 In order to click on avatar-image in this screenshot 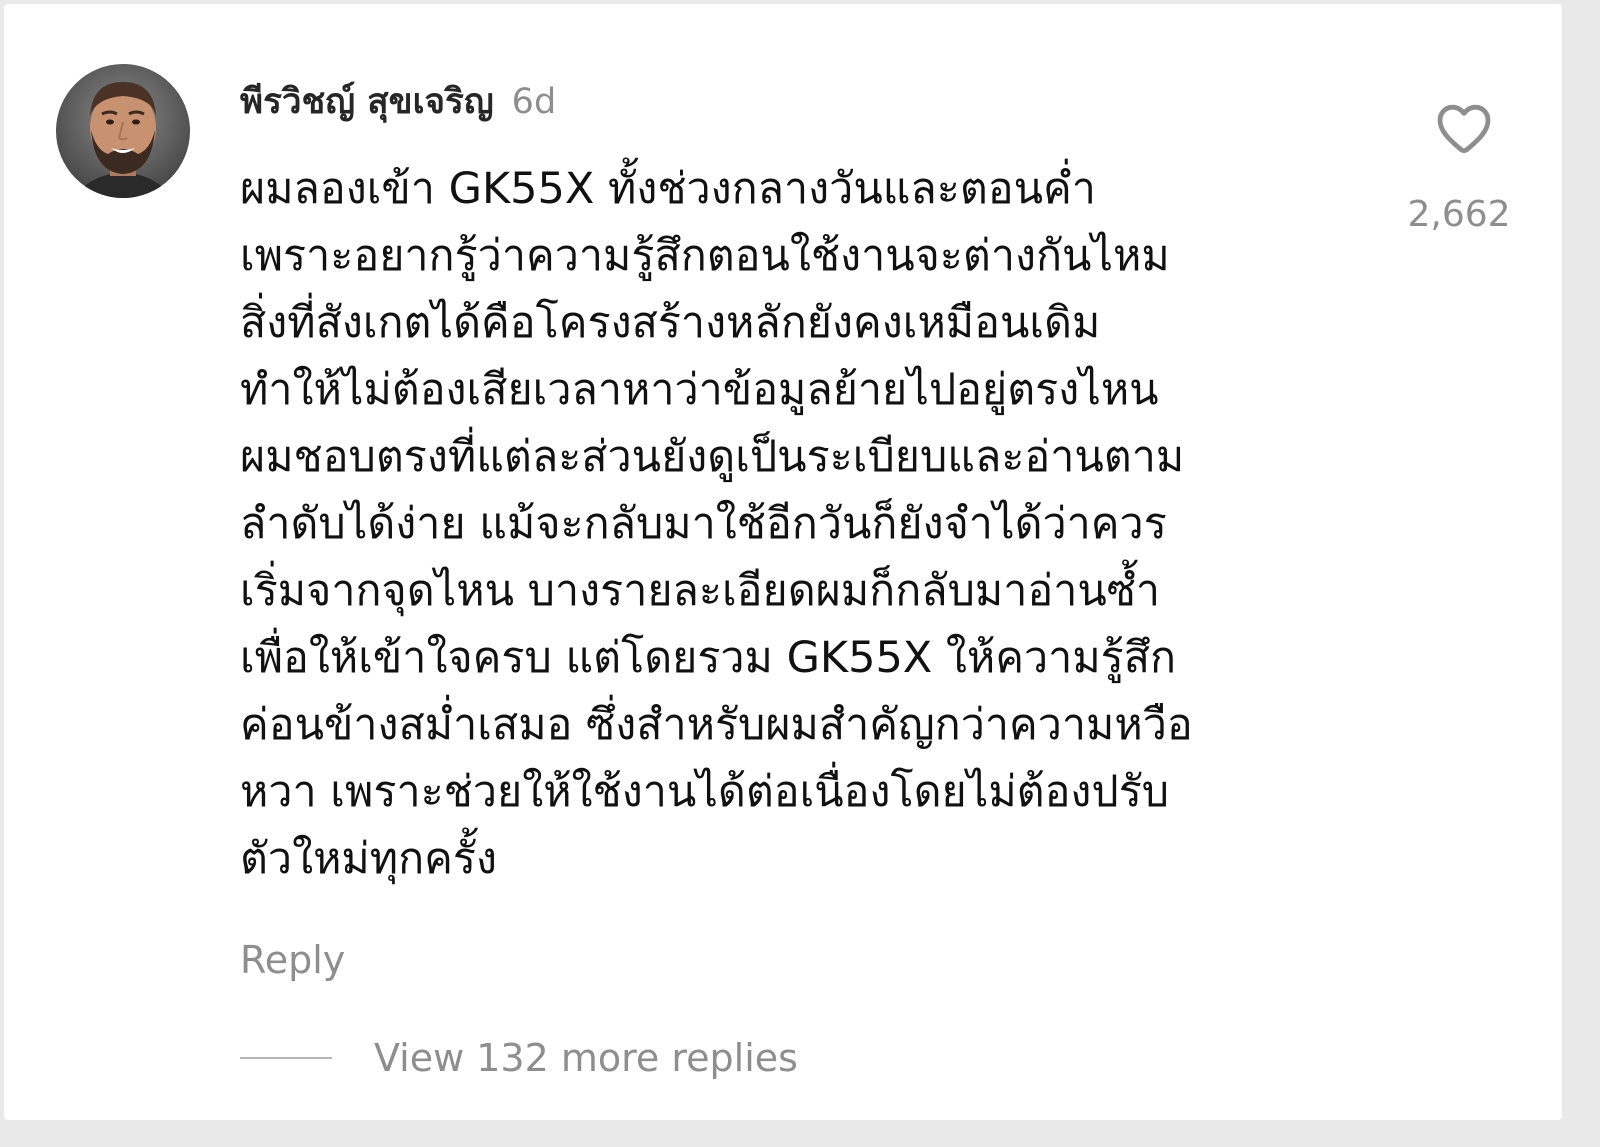, I will do `click(123, 131)`.